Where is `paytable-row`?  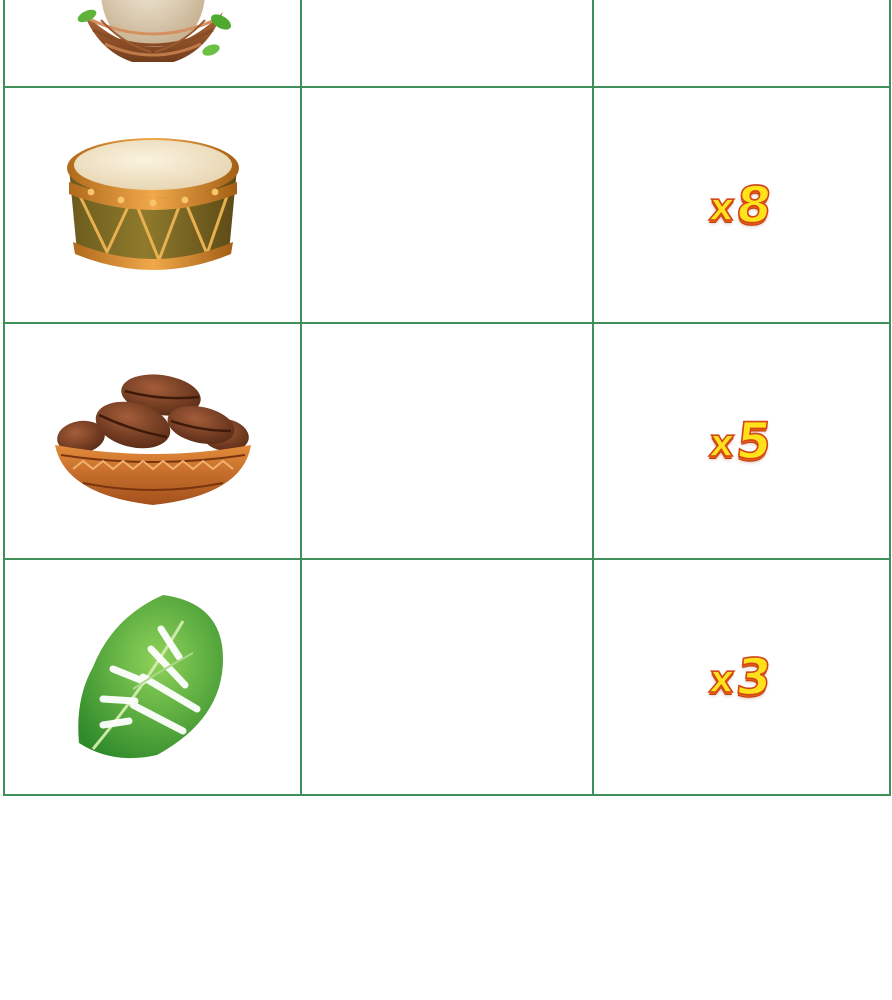 paytable-row is located at coordinates (447, 44).